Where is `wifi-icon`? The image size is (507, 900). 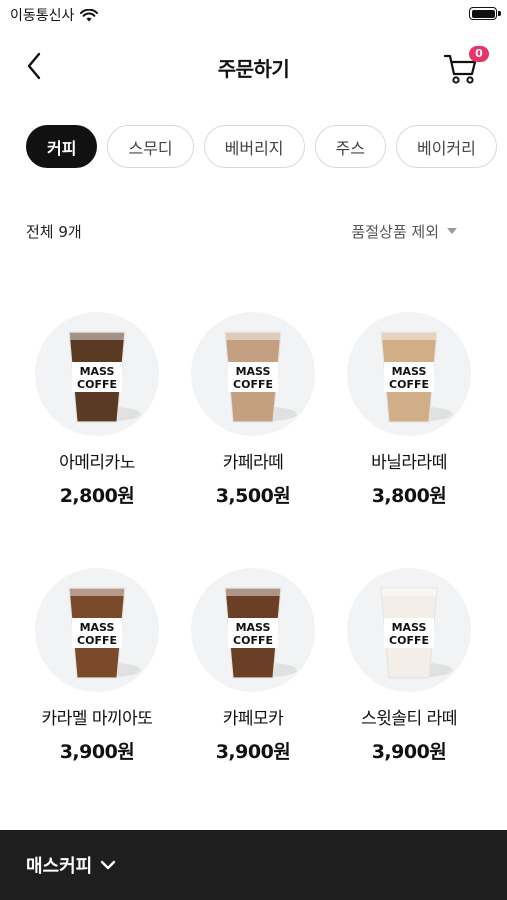 wifi-icon is located at coordinates (89, 14).